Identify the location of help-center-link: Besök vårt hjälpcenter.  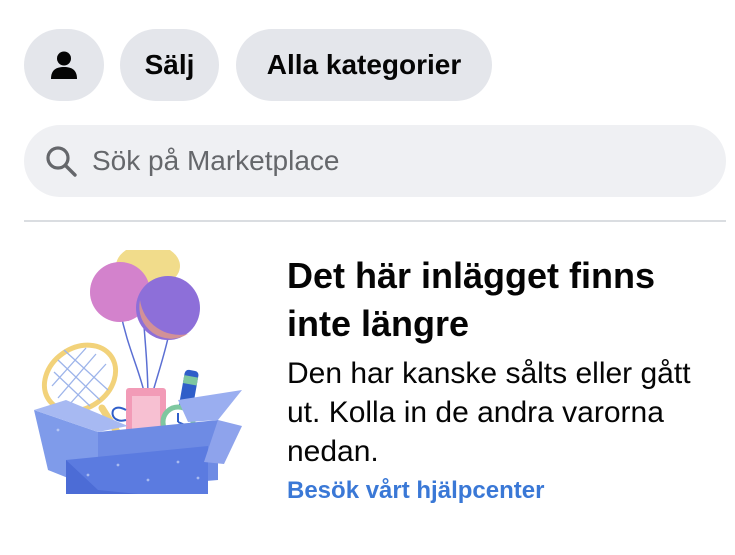
(502, 491).